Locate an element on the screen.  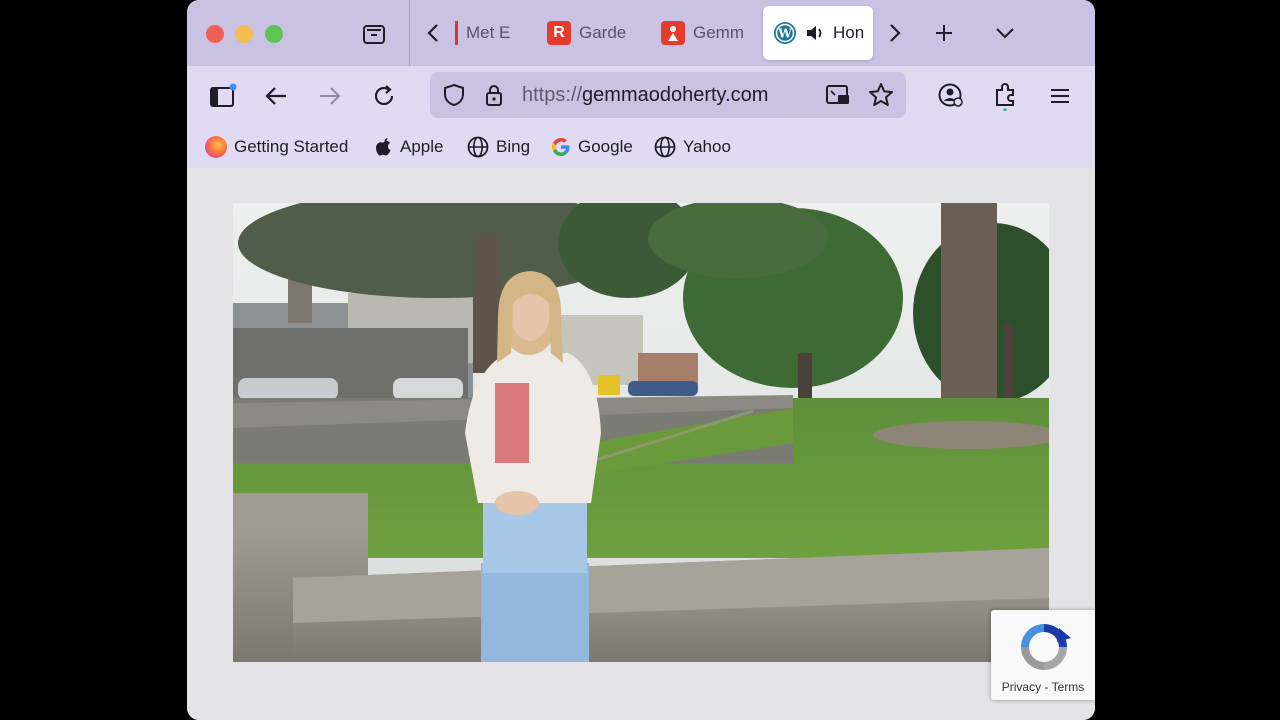
tab-garden: R Garde is located at coordinates (587, 33).